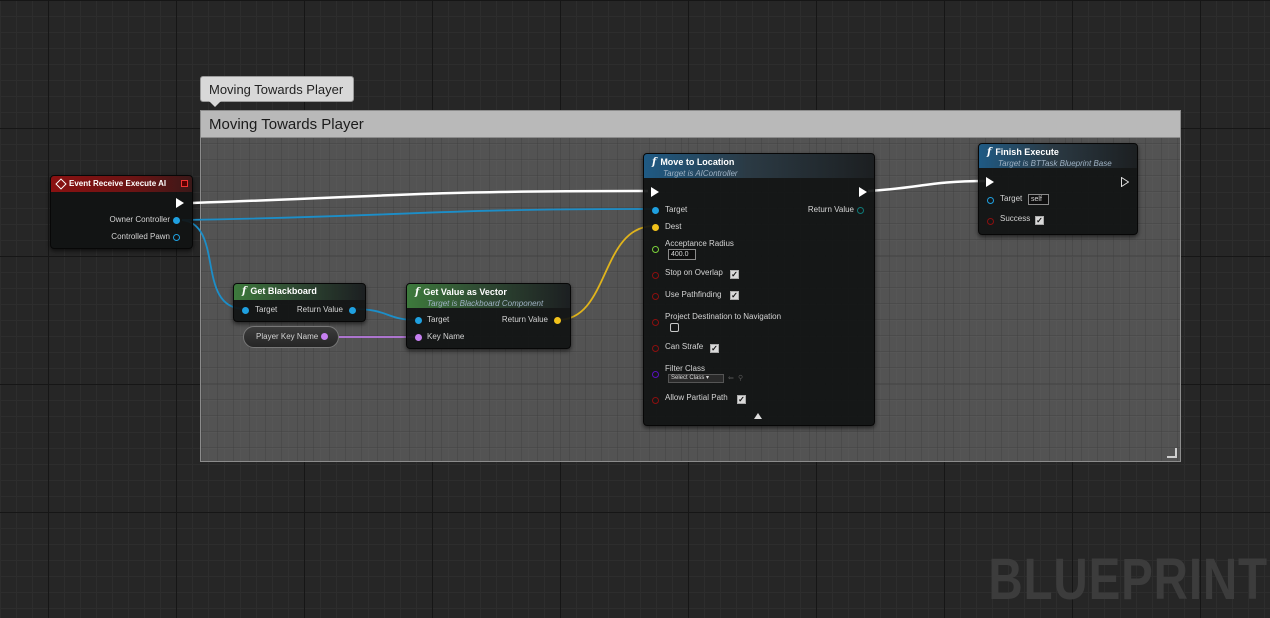 This screenshot has width=1270, height=618. What do you see at coordinates (465, 292) in the screenshot?
I see `get-value-title: Get Value as Vector` at bounding box center [465, 292].